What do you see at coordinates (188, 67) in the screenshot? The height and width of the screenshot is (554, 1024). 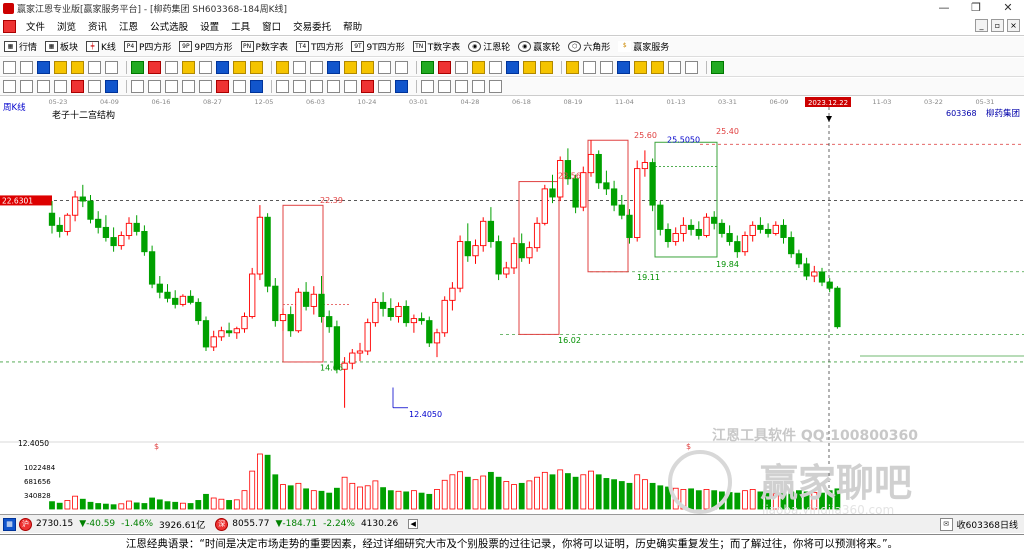 I see `arrow-icon` at bounding box center [188, 67].